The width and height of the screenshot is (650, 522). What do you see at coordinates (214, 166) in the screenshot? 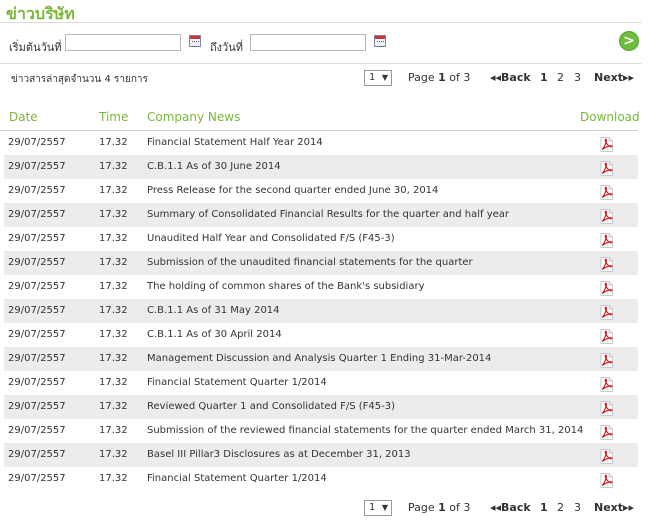
I see `row-news-title: C.B.1.1 As of 30 June 2014` at bounding box center [214, 166].